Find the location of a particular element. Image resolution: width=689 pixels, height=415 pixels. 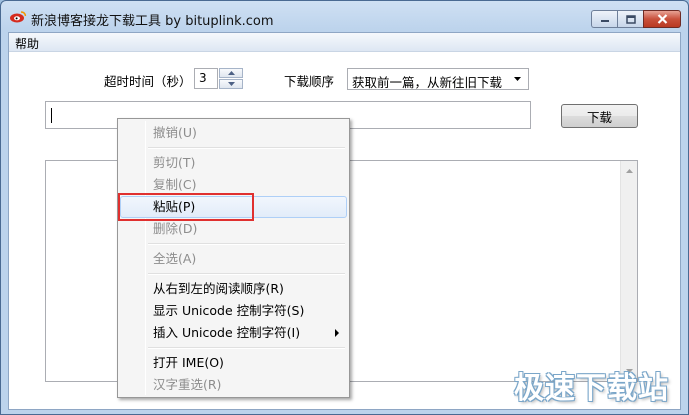

spin-up-button is located at coordinates (231, 73).